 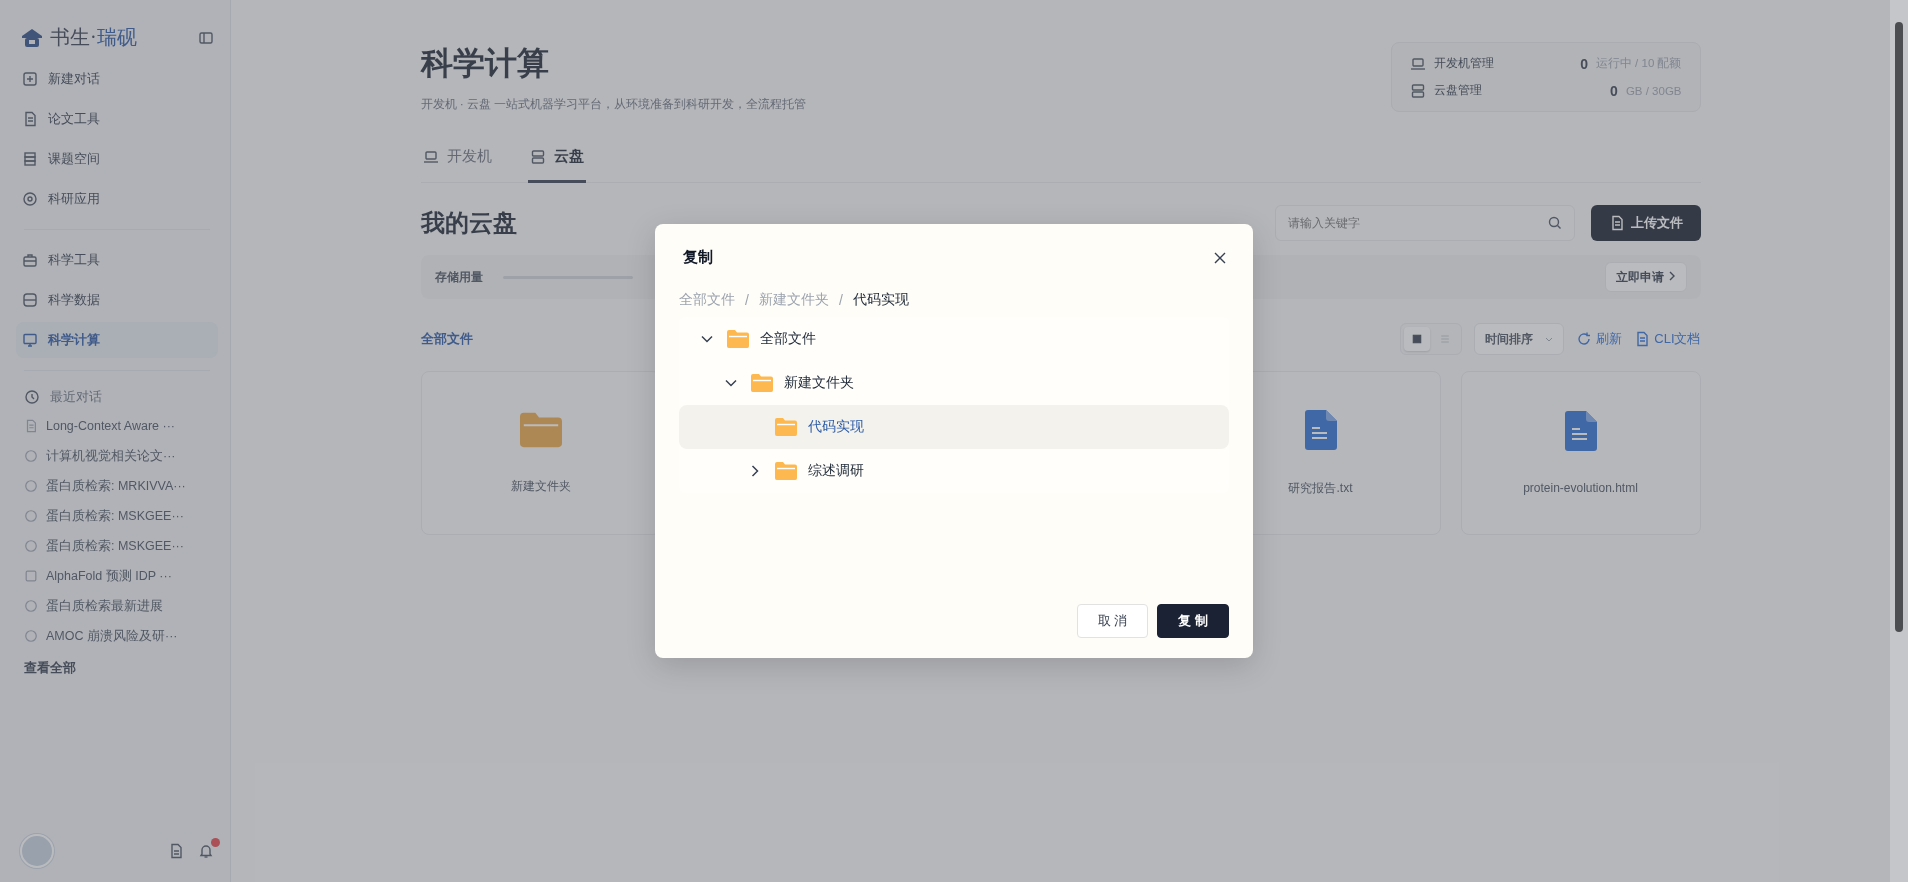 What do you see at coordinates (1463, 63) in the screenshot?
I see `stat-label: 开发机管理` at bounding box center [1463, 63].